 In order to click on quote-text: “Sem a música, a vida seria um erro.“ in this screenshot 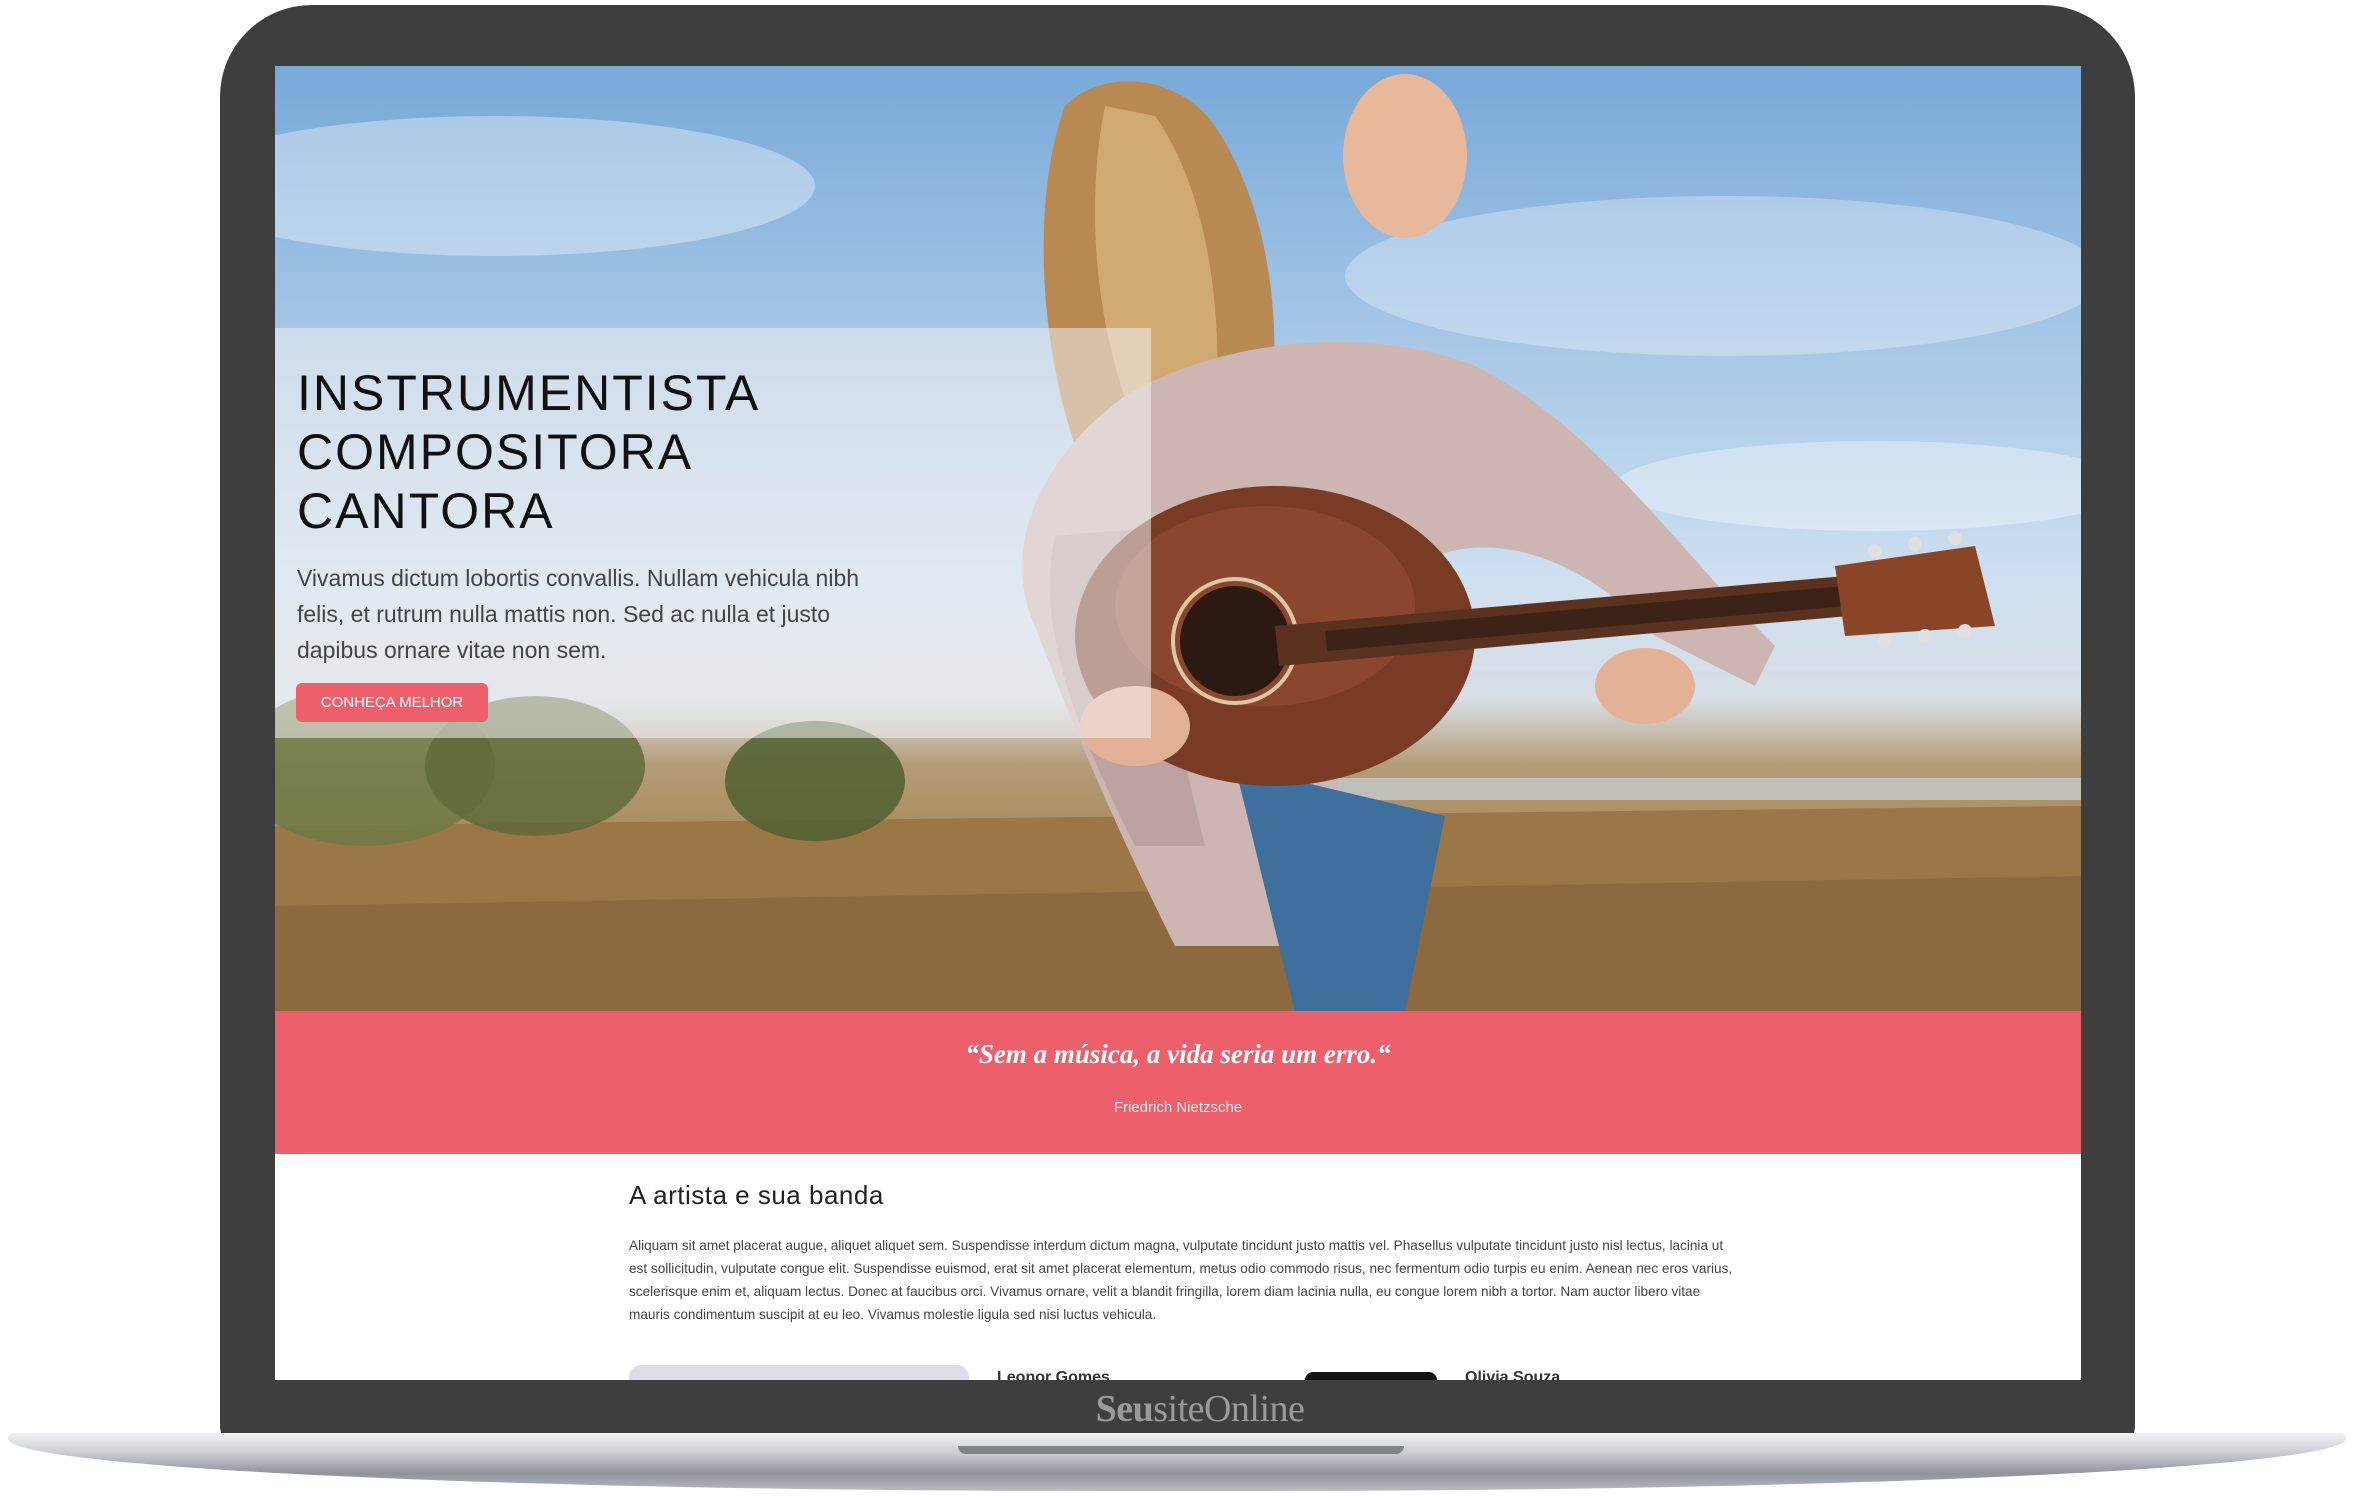, I will do `click(1178, 1054)`.